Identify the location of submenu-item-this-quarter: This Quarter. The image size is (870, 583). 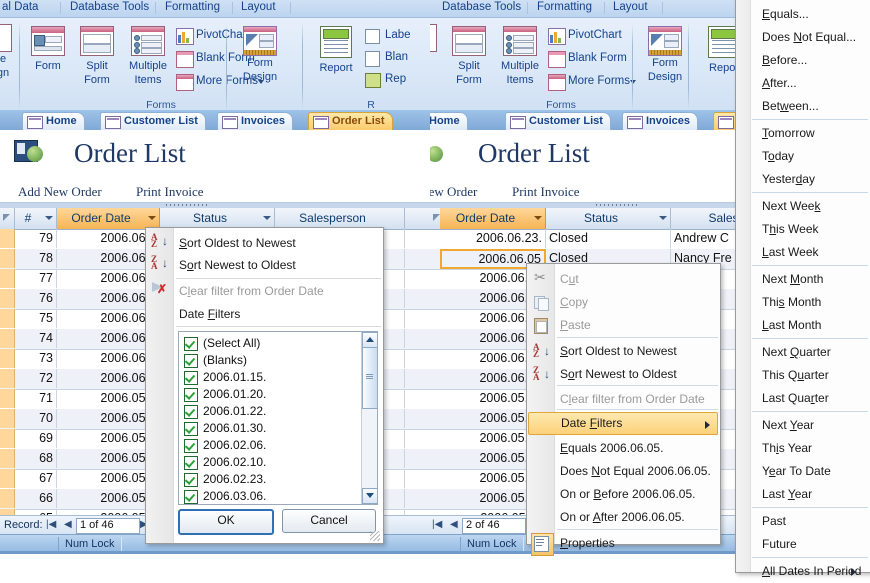
(783, 375).